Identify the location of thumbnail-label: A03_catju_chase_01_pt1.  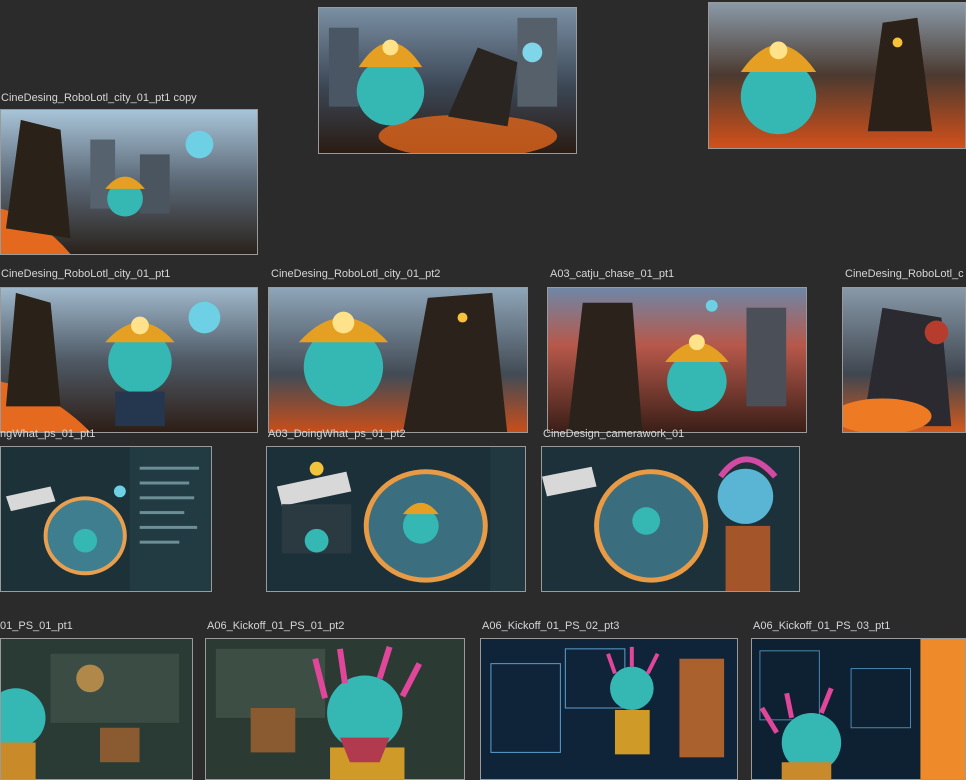
(612, 274).